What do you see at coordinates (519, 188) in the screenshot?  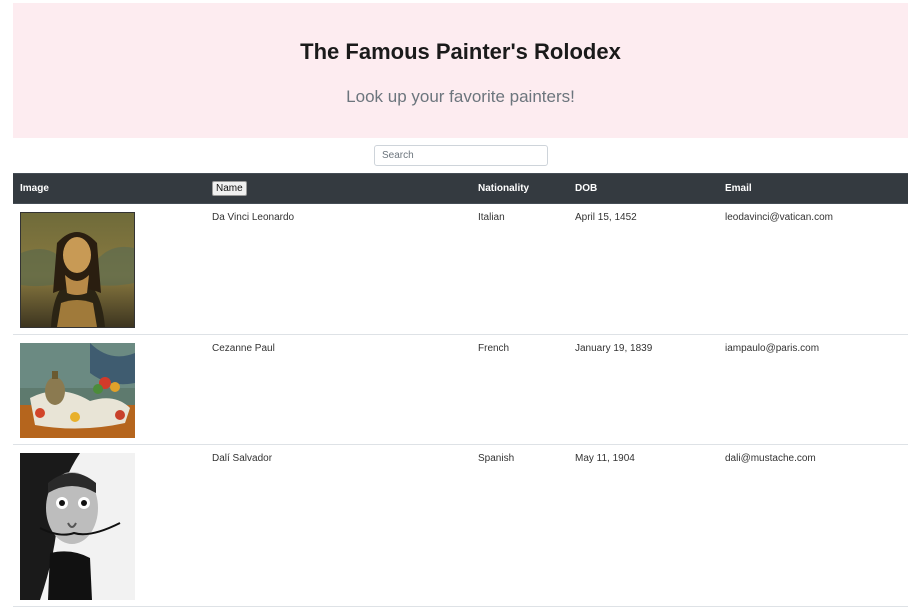 I see `column-header-nationality: Nationality` at bounding box center [519, 188].